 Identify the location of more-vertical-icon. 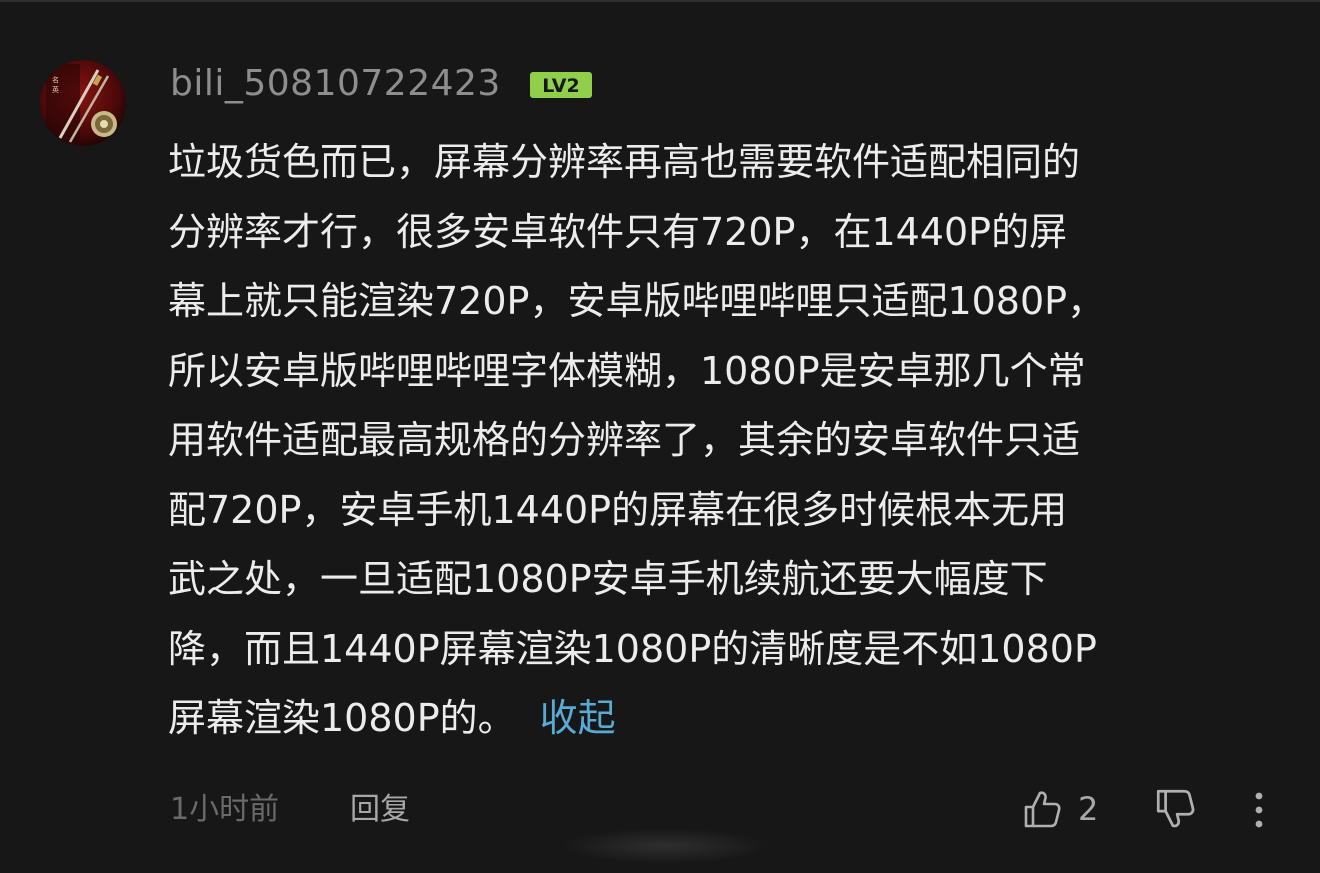
(1259, 810).